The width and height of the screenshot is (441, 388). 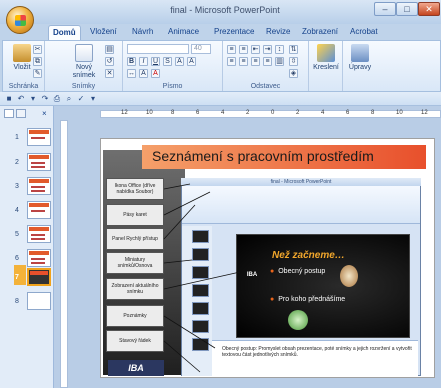 What do you see at coordinates (84, 53) in the screenshot?
I see `new-slide-icon` at bounding box center [84, 53].